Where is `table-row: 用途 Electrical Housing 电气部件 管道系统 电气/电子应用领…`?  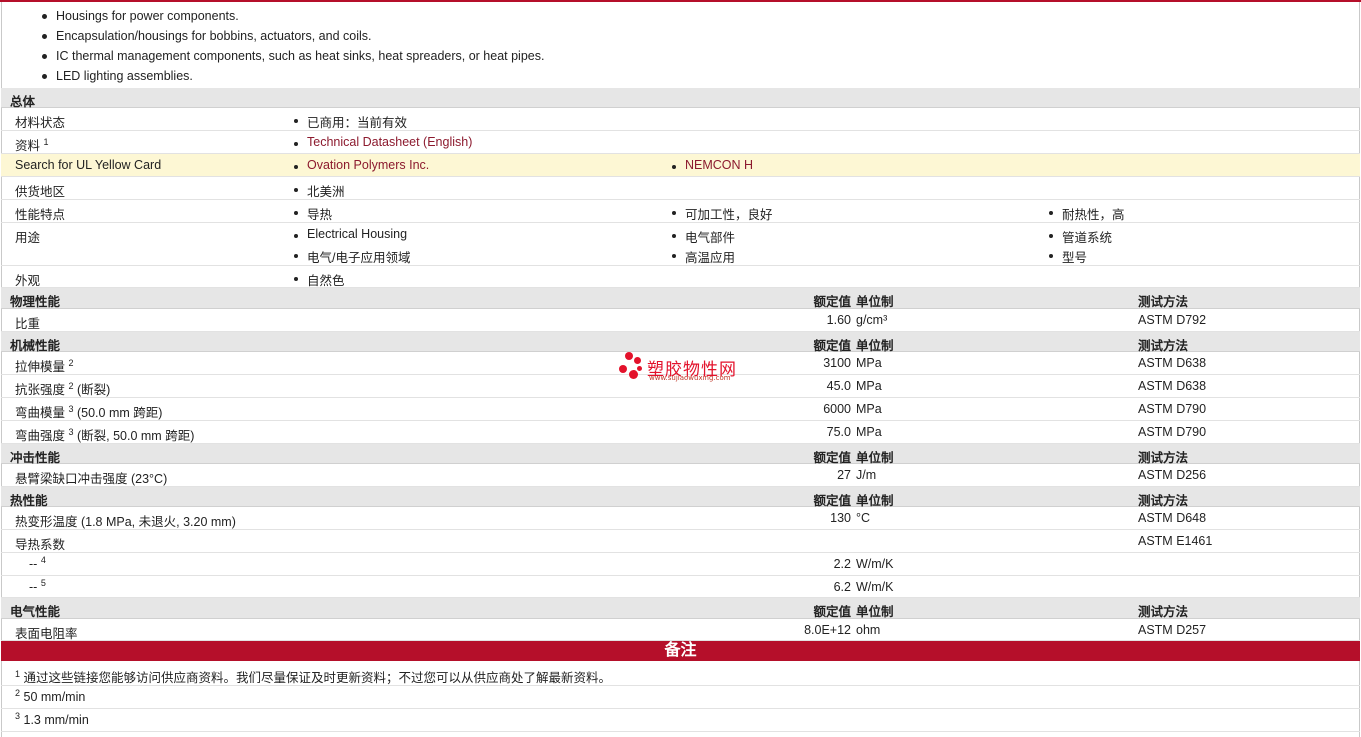 table-row: 用途 Electrical Housing 电气部件 管道系统 电气/电子应用领… is located at coordinates (680, 244).